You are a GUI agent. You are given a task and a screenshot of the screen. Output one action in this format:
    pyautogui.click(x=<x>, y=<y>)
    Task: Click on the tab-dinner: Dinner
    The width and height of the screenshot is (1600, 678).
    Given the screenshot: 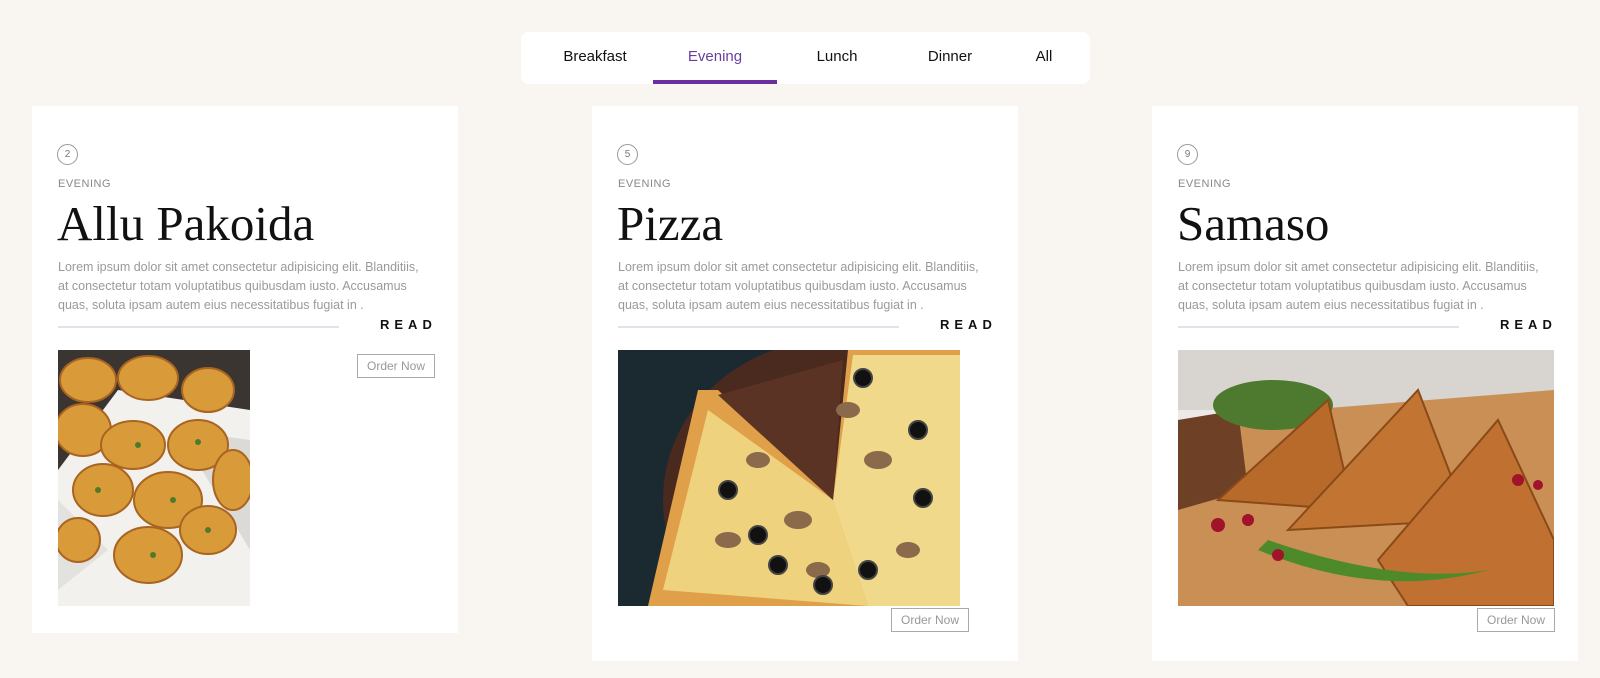 What is the action you would take?
    pyautogui.click(x=950, y=58)
    